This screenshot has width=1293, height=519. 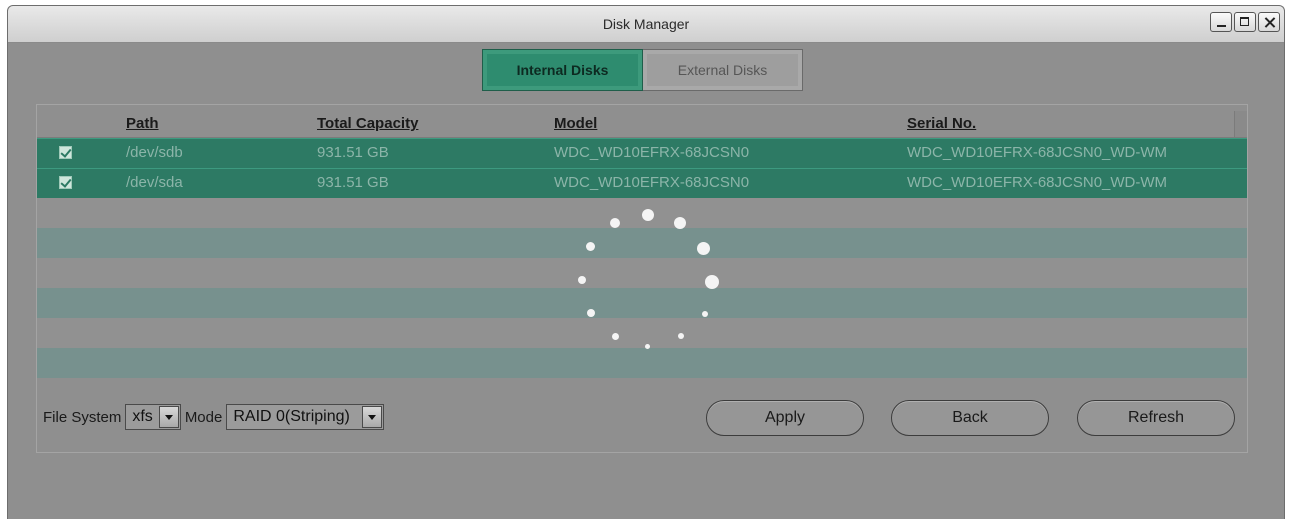 I want to click on close-icon, so click(x=1269, y=22).